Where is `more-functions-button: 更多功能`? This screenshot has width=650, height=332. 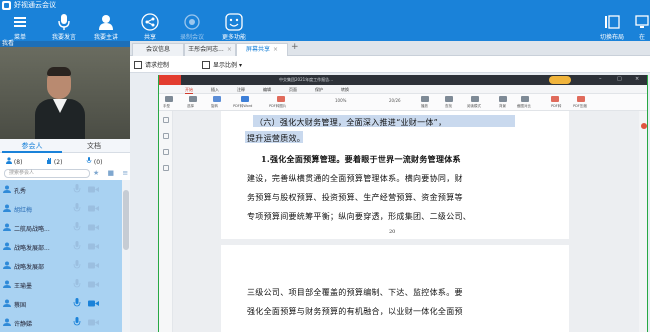 more-functions-button: 更多功能 is located at coordinates (234, 26).